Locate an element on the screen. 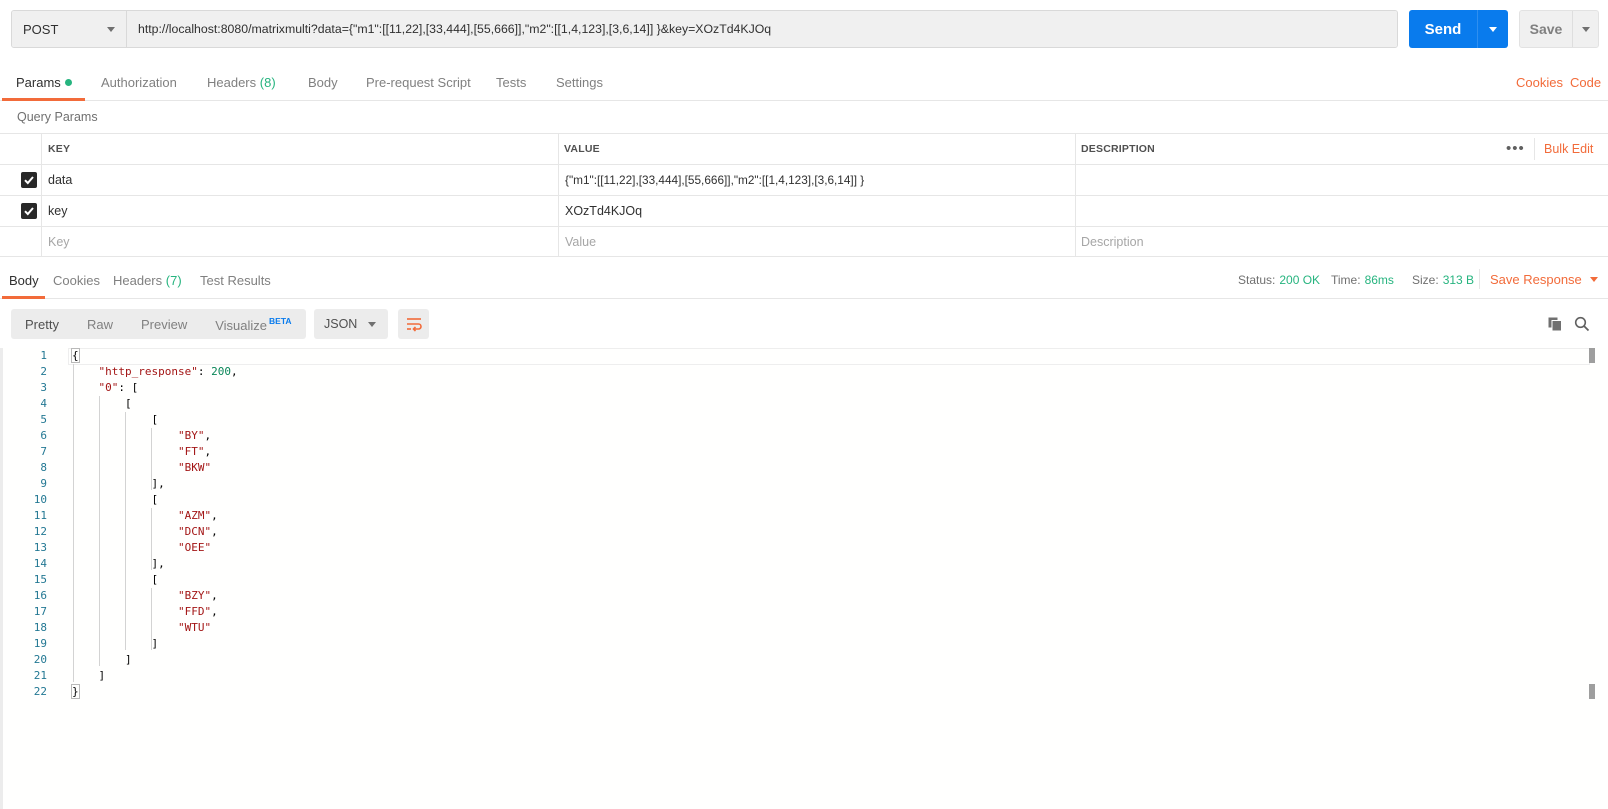  format-select: JSON is located at coordinates (351, 324).